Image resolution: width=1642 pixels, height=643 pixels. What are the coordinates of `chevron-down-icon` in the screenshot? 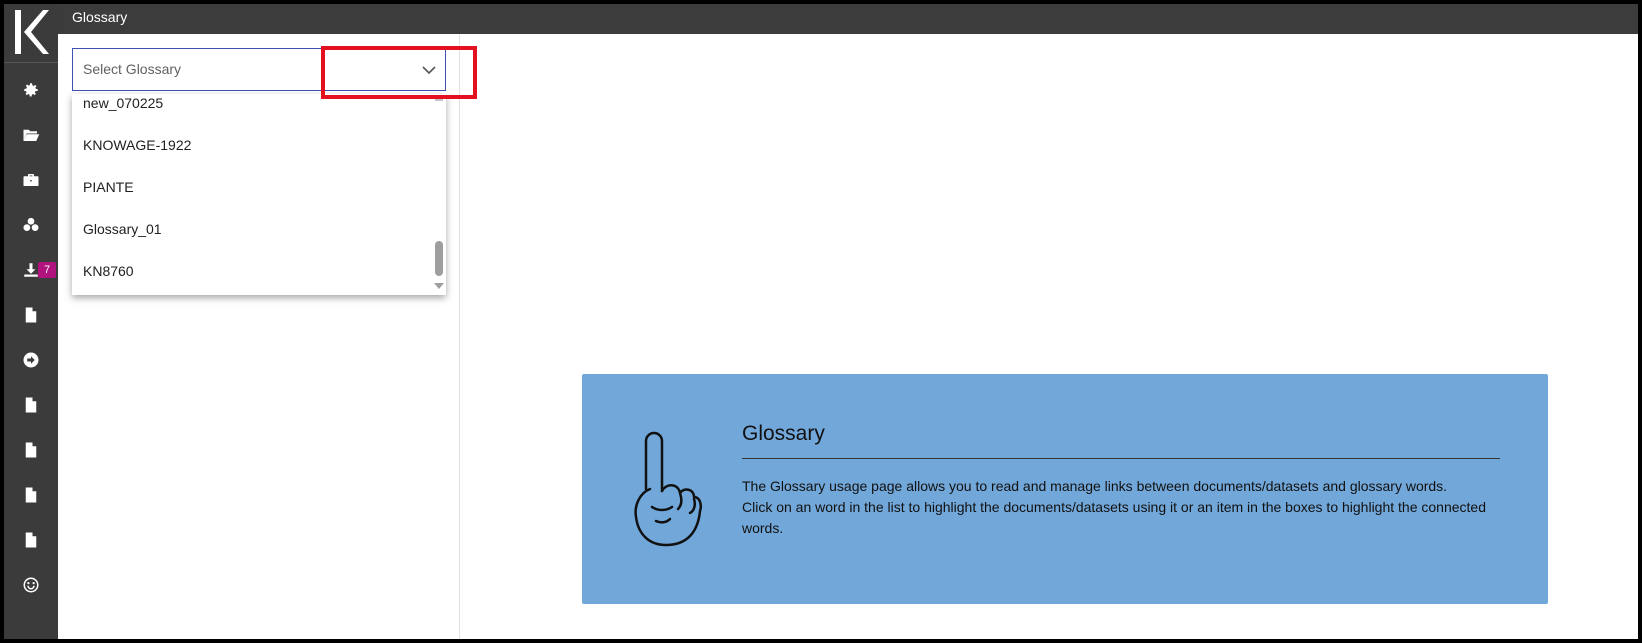 It's located at (429, 70).